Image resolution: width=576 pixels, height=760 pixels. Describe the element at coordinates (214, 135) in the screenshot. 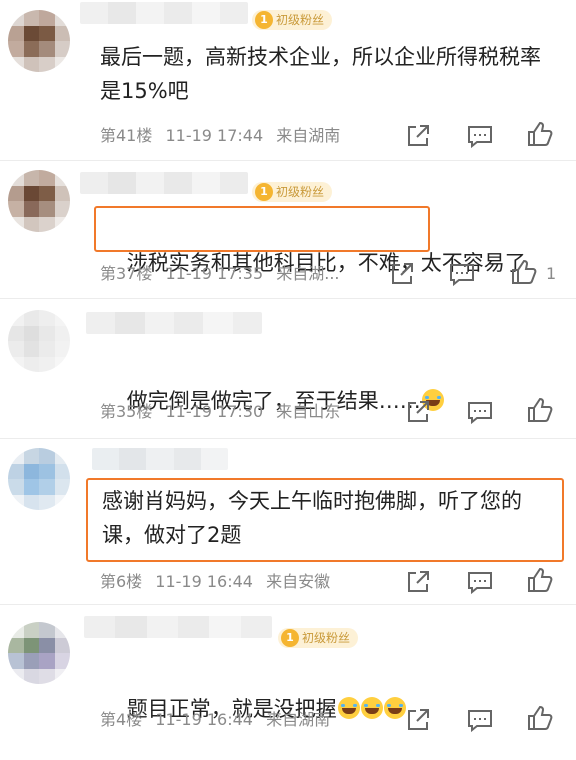

I see `comment-time: 11-19 17:44` at that location.